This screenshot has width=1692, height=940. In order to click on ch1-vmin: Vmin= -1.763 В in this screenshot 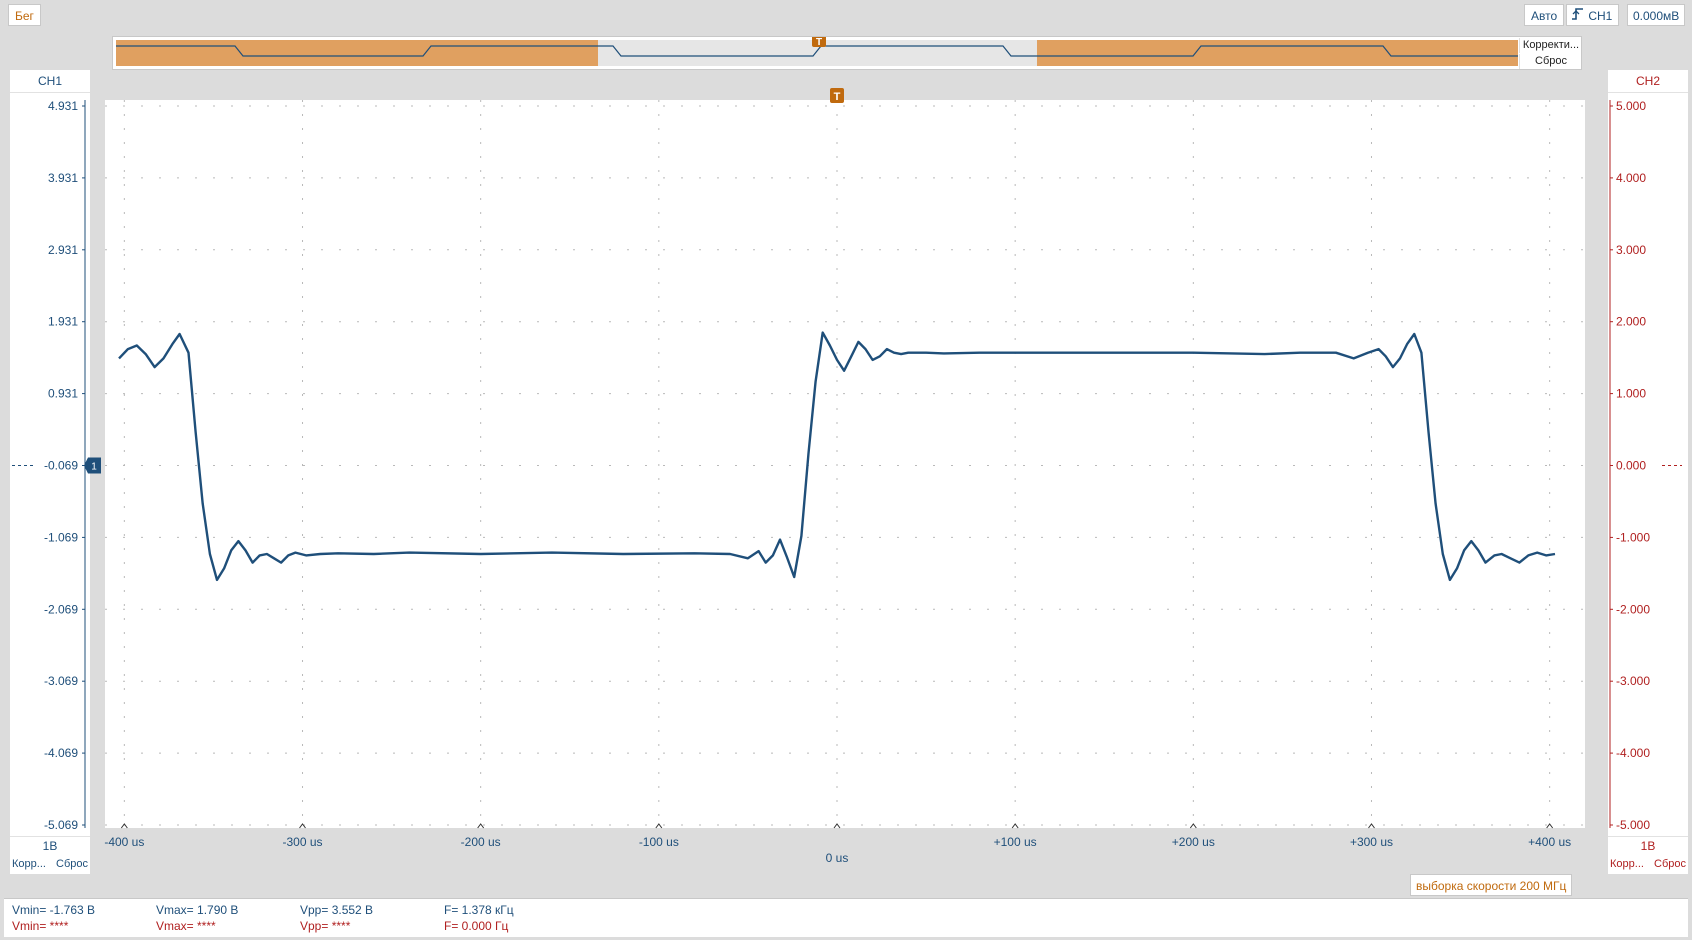, I will do `click(54, 910)`.